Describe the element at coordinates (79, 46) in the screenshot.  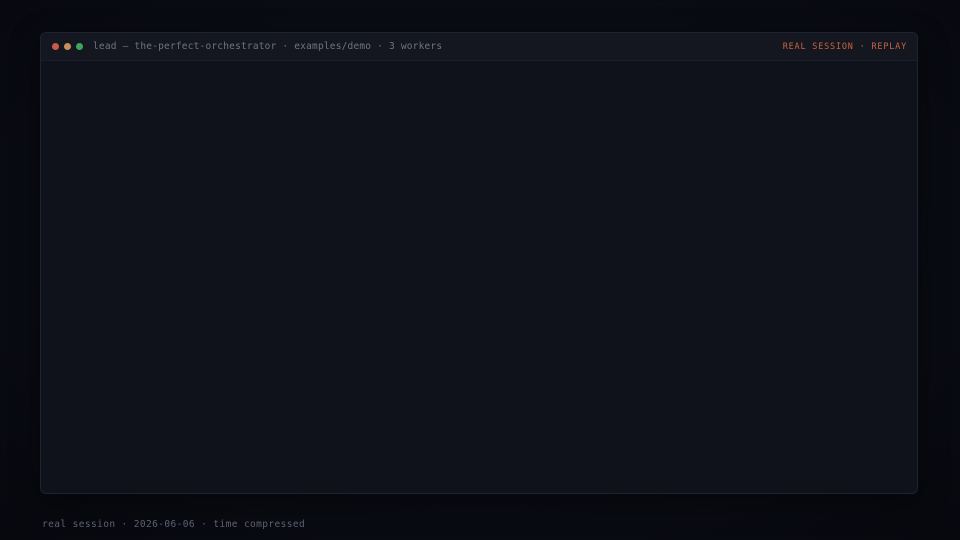
I see `maximize-dot-icon` at that location.